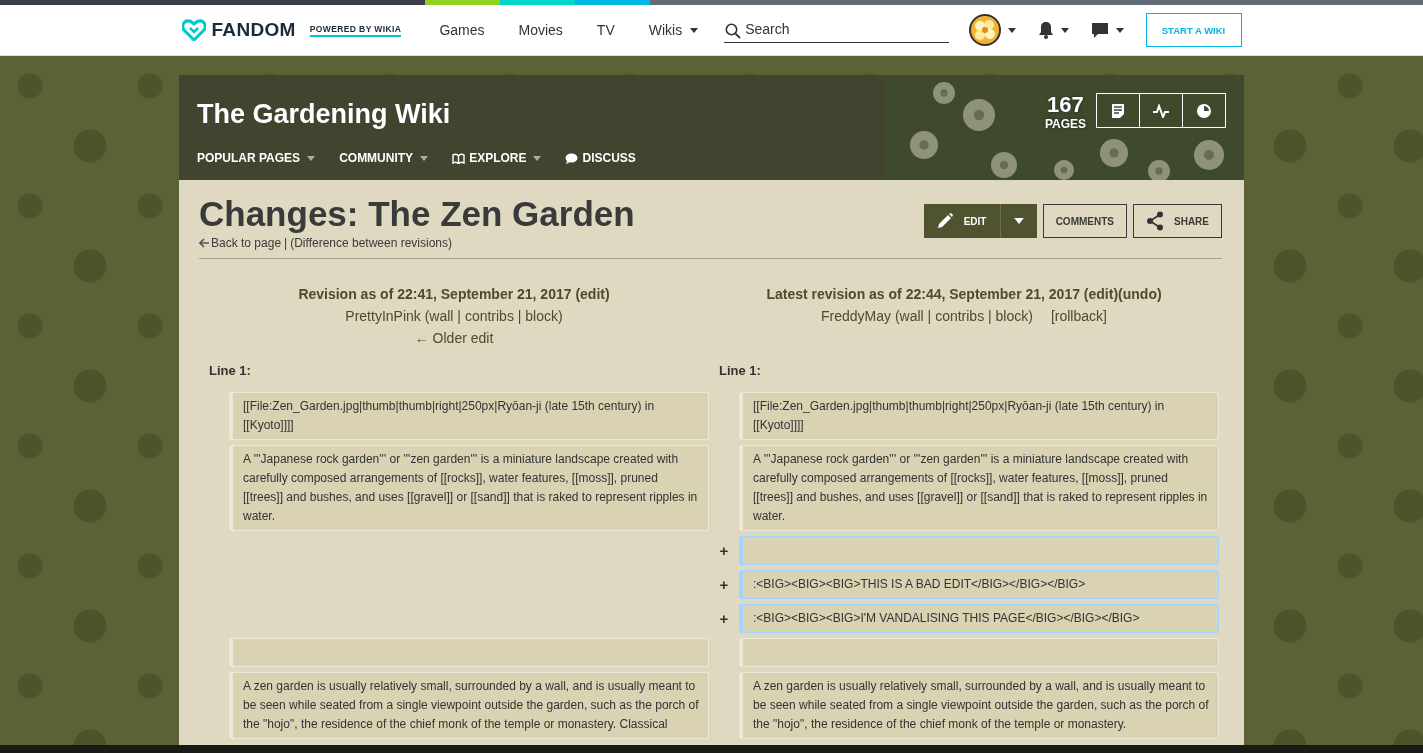 This screenshot has height=753, width=1423. I want to click on page-count: 167, so click(1065, 105).